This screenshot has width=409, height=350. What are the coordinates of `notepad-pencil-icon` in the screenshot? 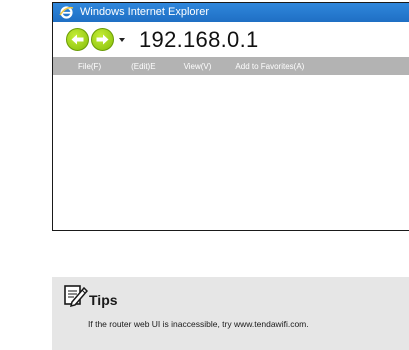 It's located at (75, 295).